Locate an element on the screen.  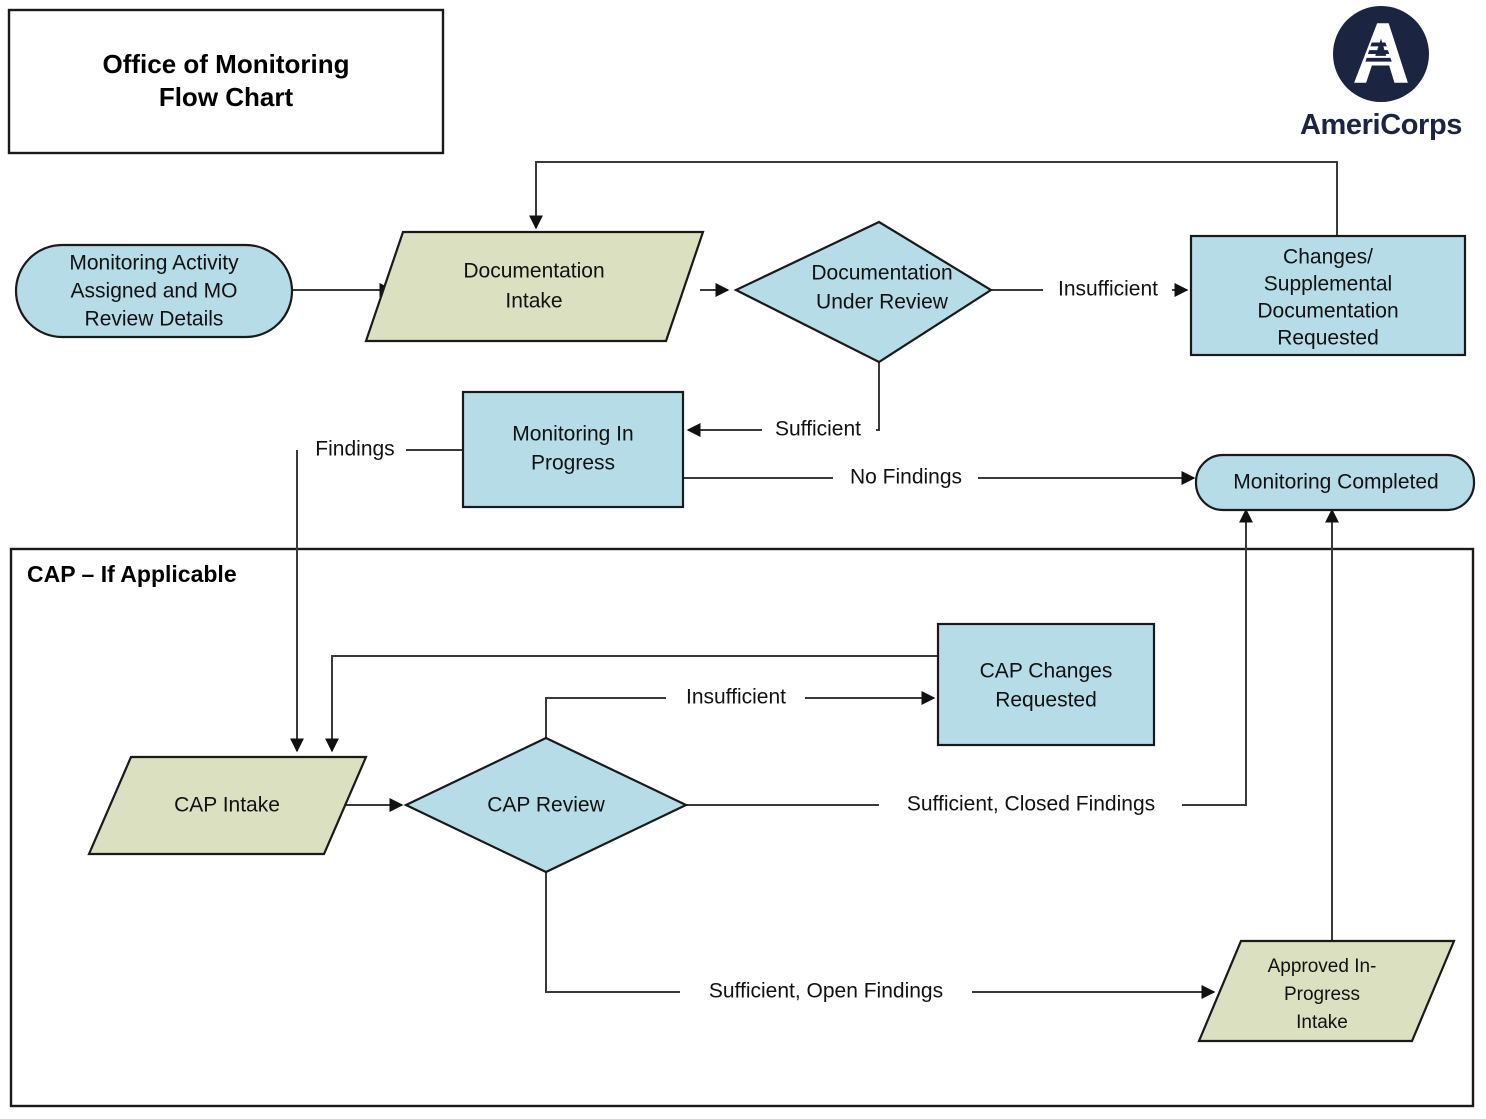
node-approved-intake-line-2: Progress is located at coordinates (1322, 994).